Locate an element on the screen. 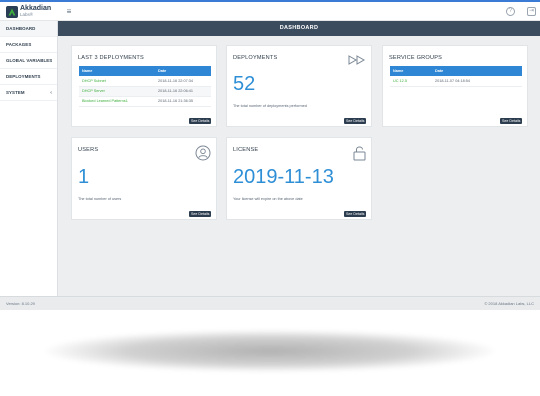 The width and height of the screenshot is (540, 396). service-groups-table: Name Date UC 12.5 2018-11-07 04:18:54 is located at coordinates (456, 76).